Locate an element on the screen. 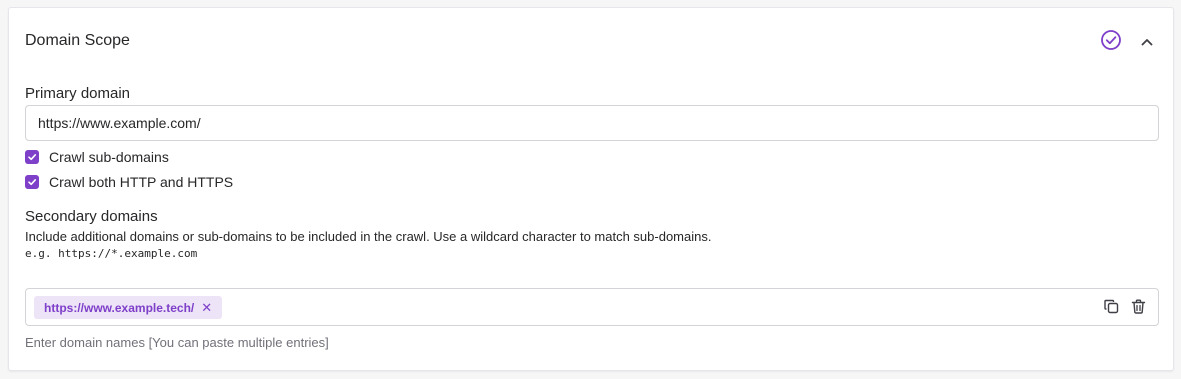 This screenshot has width=1181, height=379. secondary-domains-example: e.g. https://*.example.com is located at coordinates (111, 253).